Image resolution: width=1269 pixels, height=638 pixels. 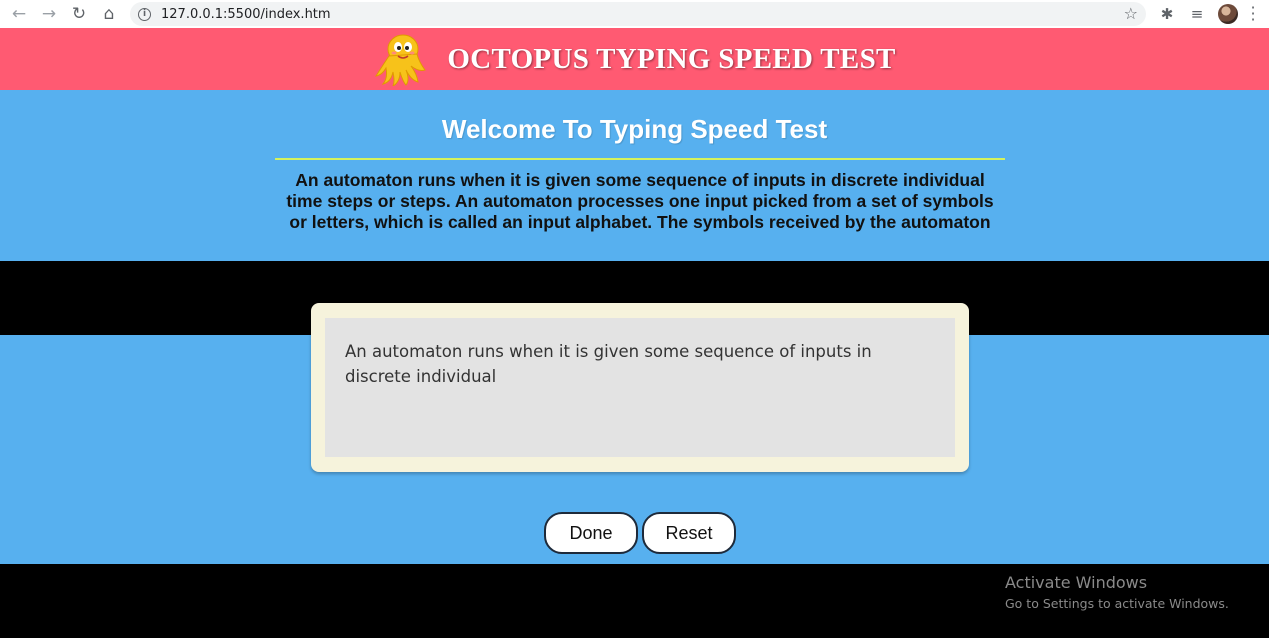 What do you see at coordinates (49, 14) in the screenshot?
I see `forward-arrow-icon: →` at bounding box center [49, 14].